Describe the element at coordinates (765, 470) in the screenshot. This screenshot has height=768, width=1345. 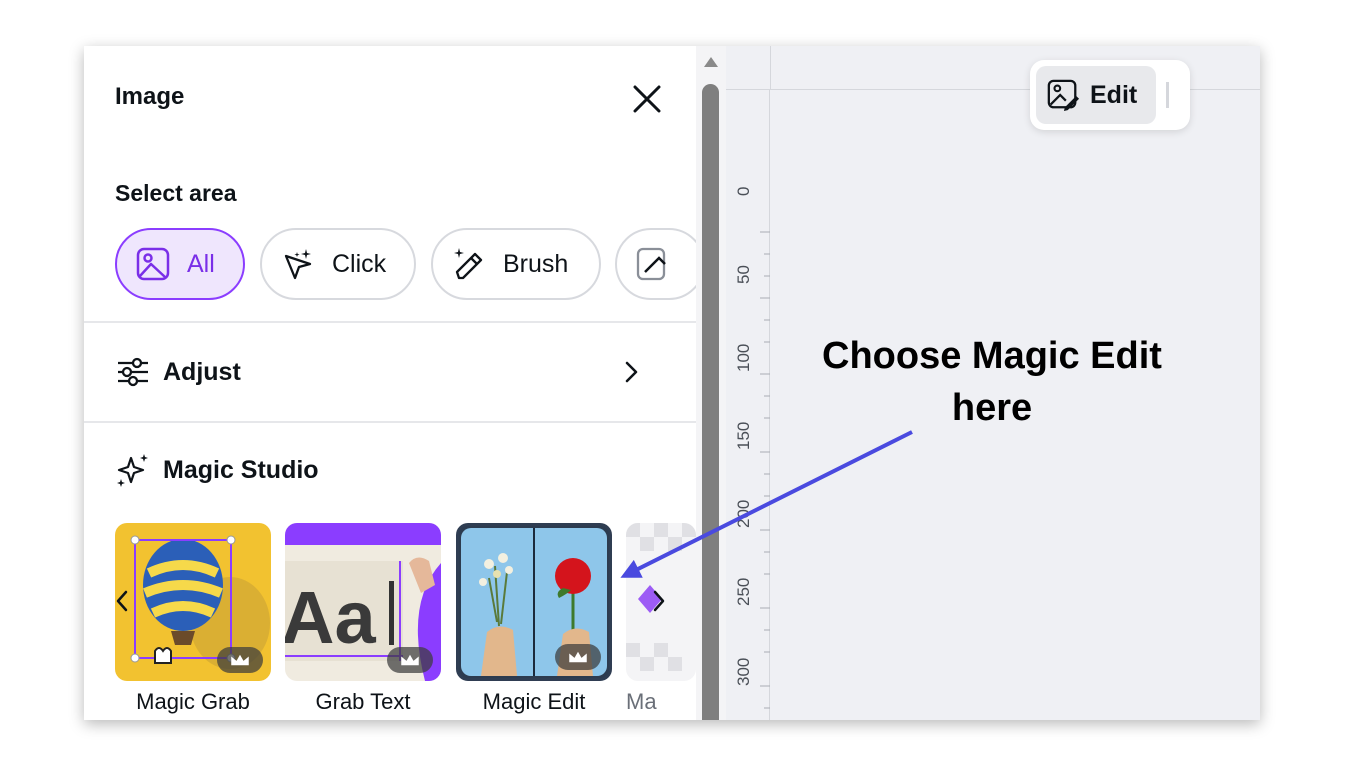
I see `ruler-ticks` at that location.